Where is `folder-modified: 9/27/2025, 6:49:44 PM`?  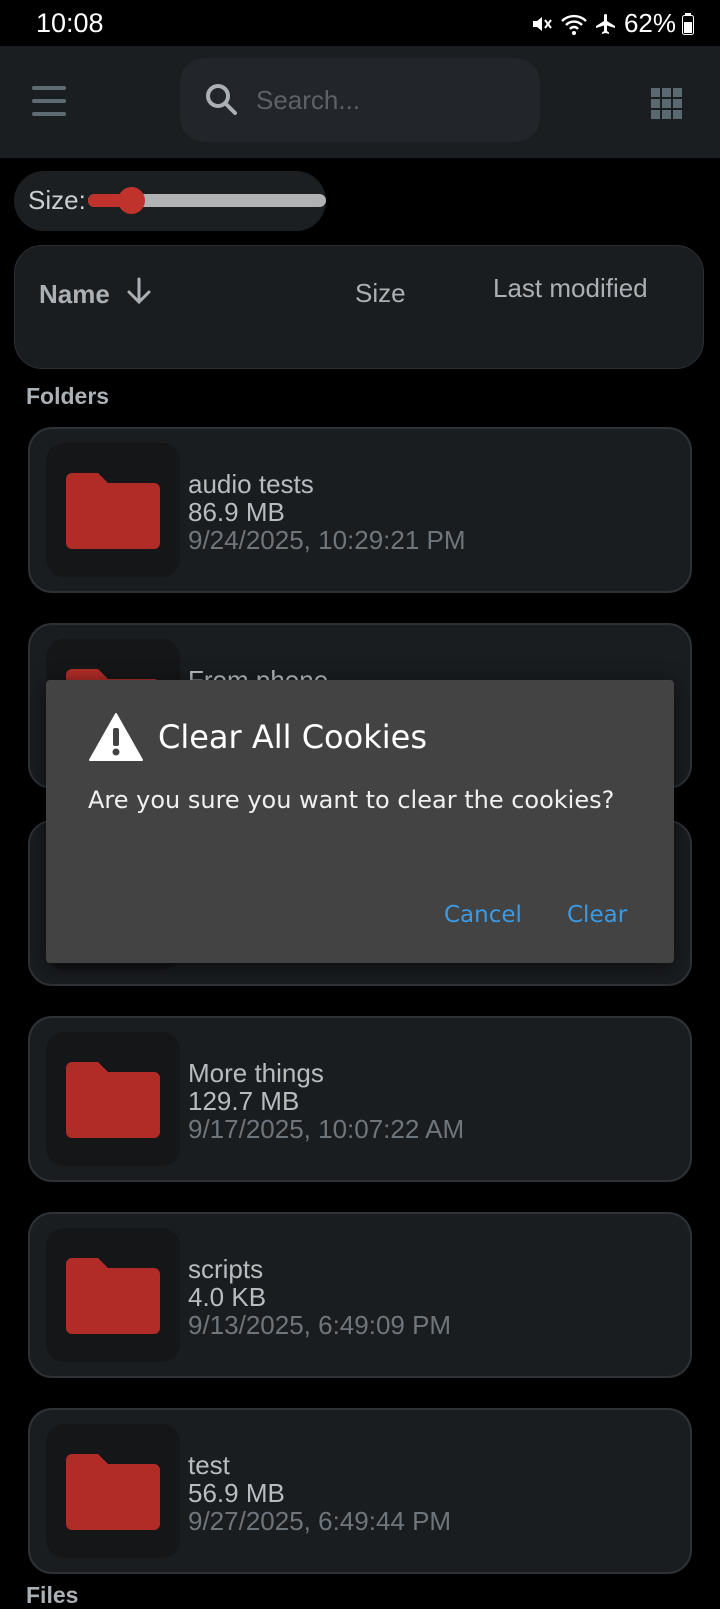
folder-modified: 9/27/2025, 6:49:44 PM is located at coordinates (320, 1521).